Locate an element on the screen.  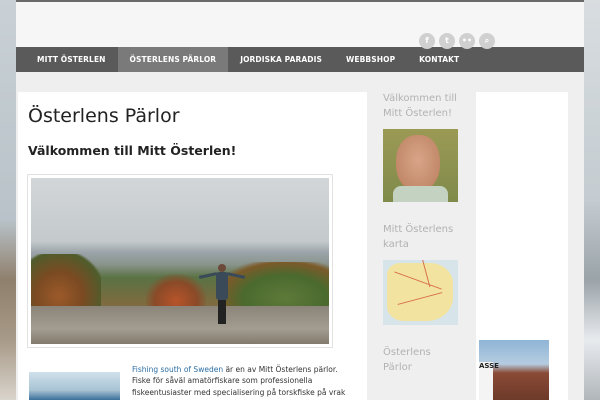
flickr-icon: •• is located at coordinates (467, 41).